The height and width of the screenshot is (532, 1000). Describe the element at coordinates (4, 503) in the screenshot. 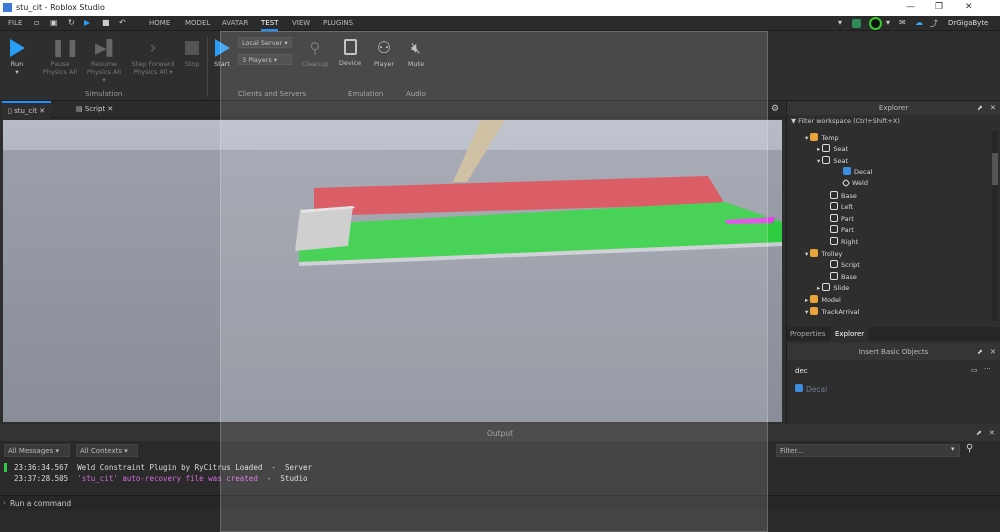

I see `chevron-right-icon: ›` at that location.